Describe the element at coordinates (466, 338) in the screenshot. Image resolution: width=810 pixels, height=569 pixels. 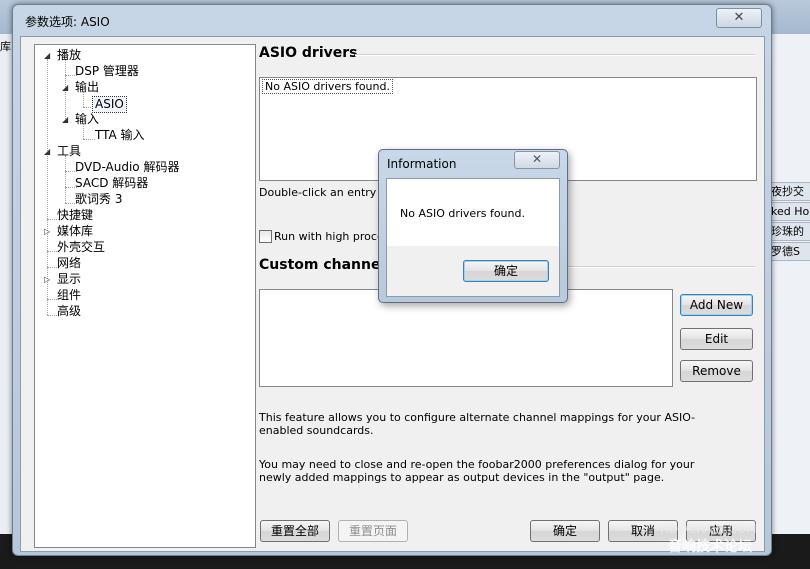
I see `custom-mappings-list` at that location.